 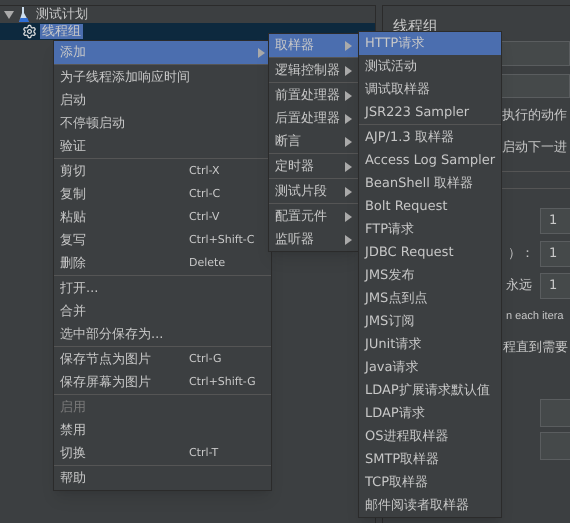 What do you see at coordinates (162, 430) in the screenshot?
I see `menu-item: 禁用` at bounding box center [162, 430].